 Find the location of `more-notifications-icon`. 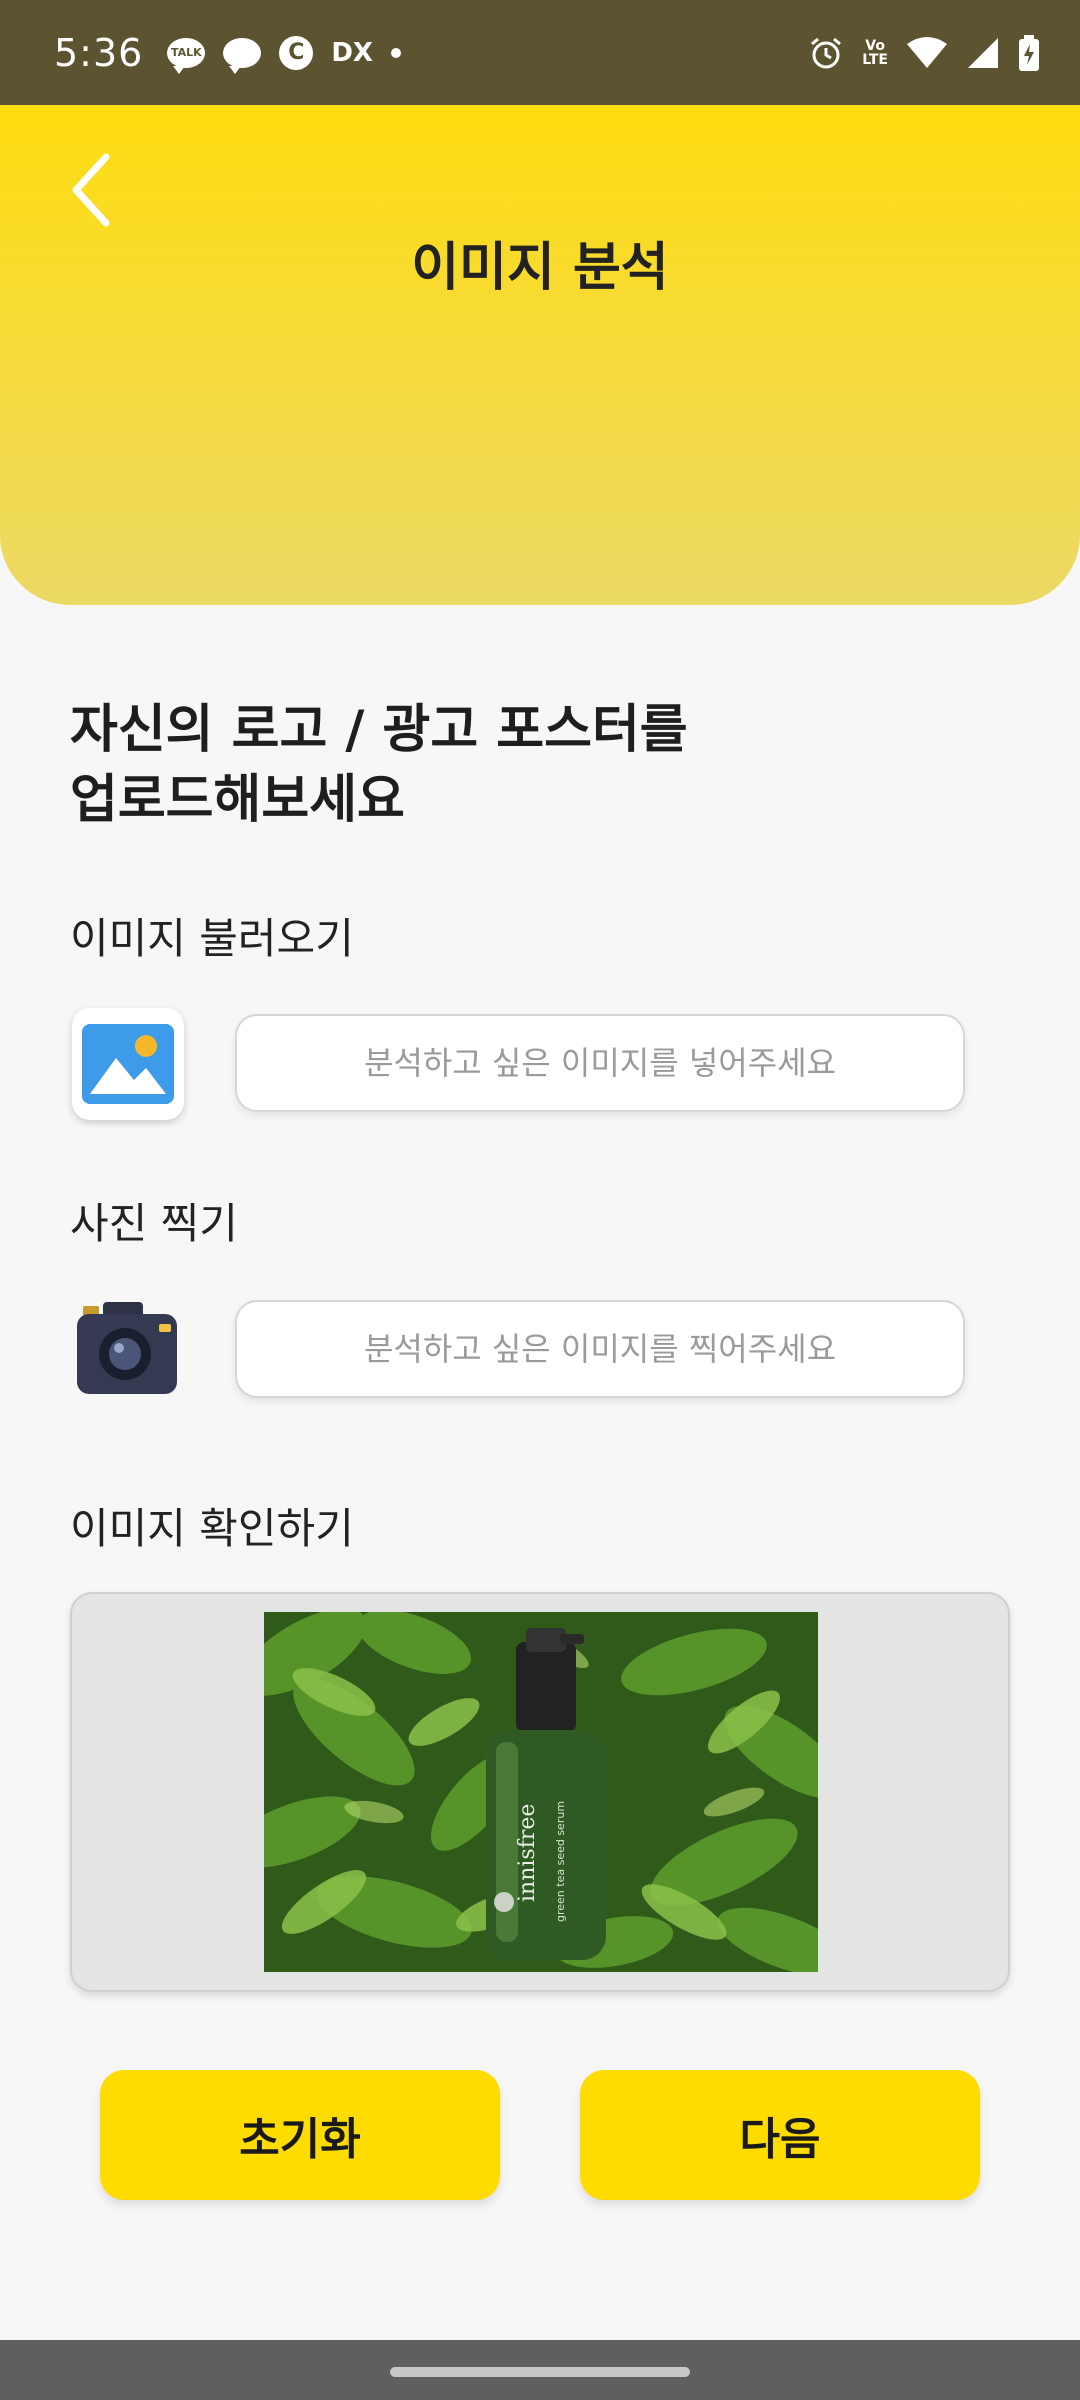

more-notifications-icon is located at coordinates (395, 52).